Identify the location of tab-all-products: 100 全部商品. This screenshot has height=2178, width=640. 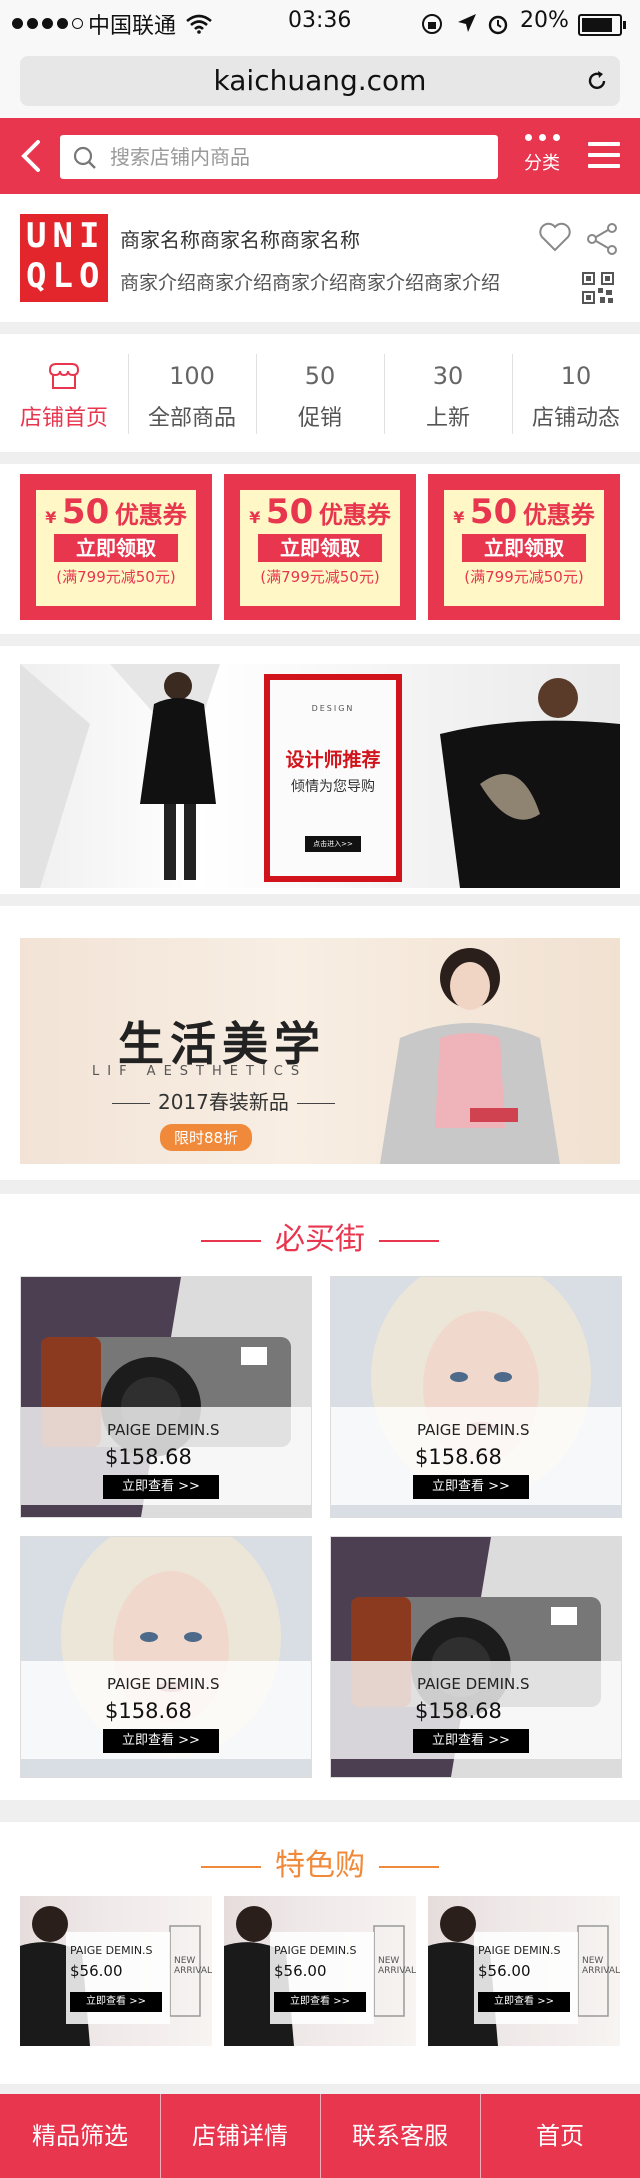
(192, 393).